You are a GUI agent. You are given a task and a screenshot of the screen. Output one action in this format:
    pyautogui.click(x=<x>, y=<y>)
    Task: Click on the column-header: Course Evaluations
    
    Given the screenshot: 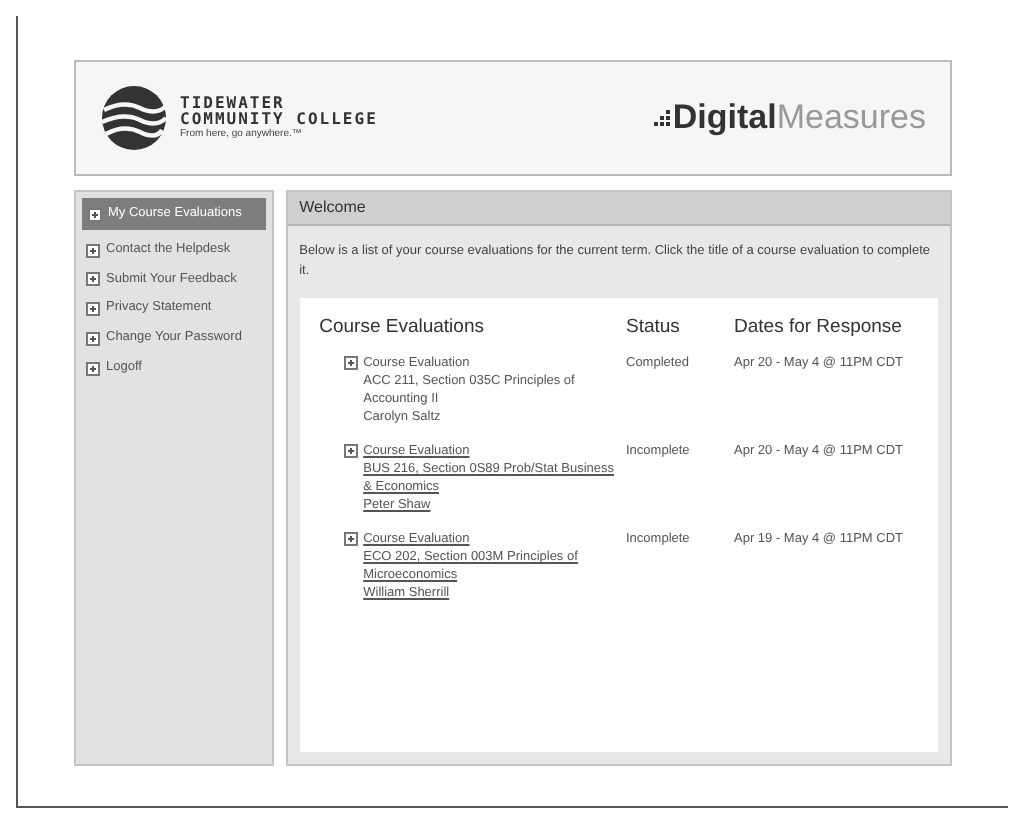 What is the action you would take?
    pyautogui.click(x=402, y=328)
    